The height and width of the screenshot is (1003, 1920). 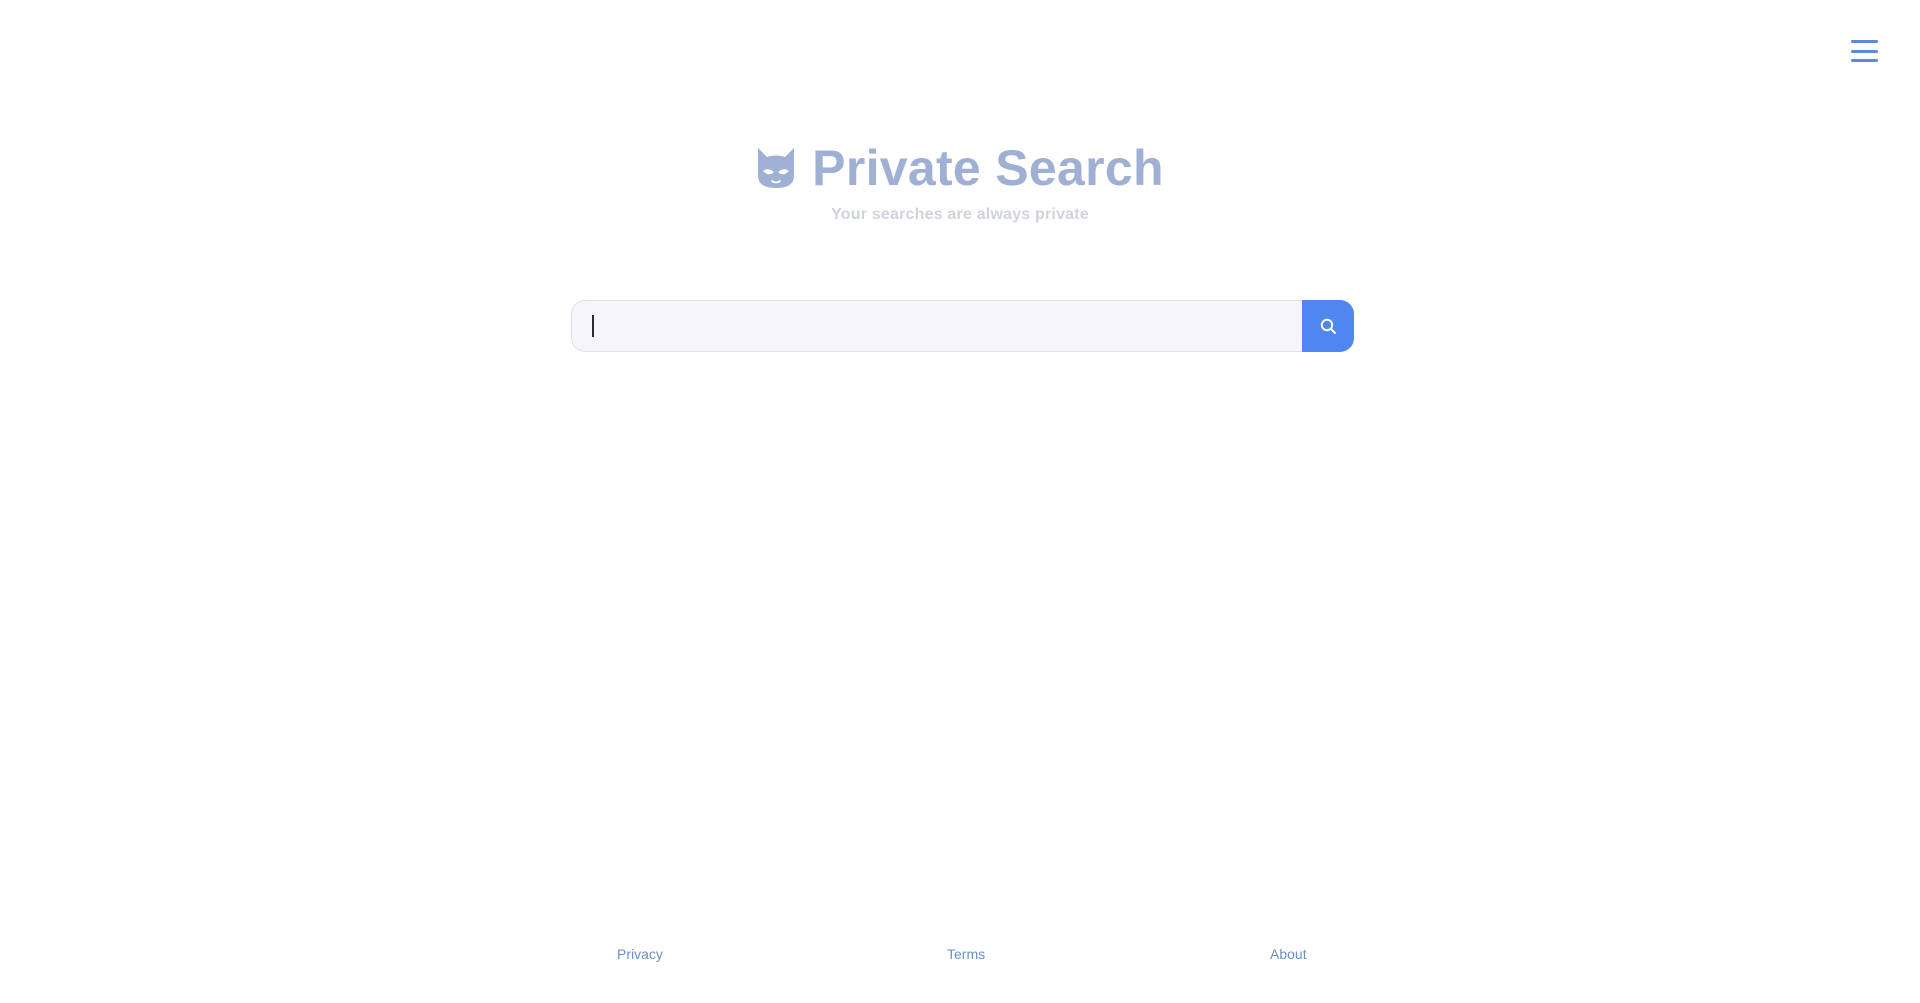 What do you see at coordinates (936, 326) in the screenshot?
I see `search-input` at bounding box center [936, 326].